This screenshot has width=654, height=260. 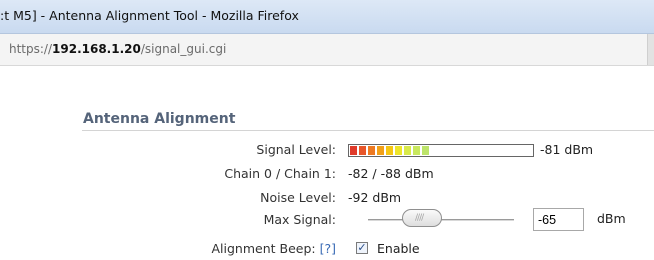 I want to click on max-signal-unit: dBm, so click(x=611, y=218).